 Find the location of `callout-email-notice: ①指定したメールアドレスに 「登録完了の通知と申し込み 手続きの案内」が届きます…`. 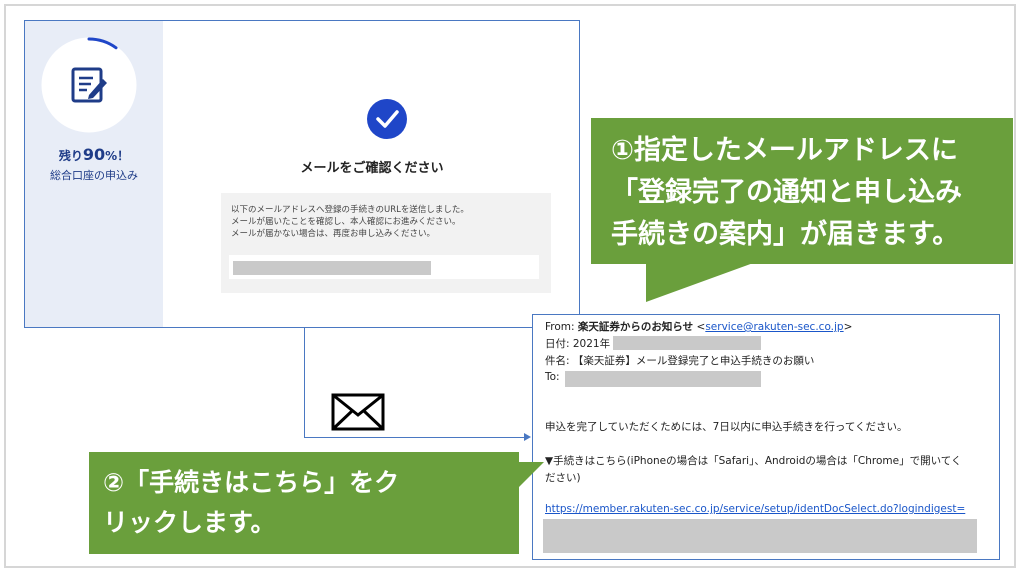

callout-email-notice: ①指定したメールアドレスに 「登録完了の通知と申し込み 手続きの案内」が届きます… is located at coordinates (802, 191).